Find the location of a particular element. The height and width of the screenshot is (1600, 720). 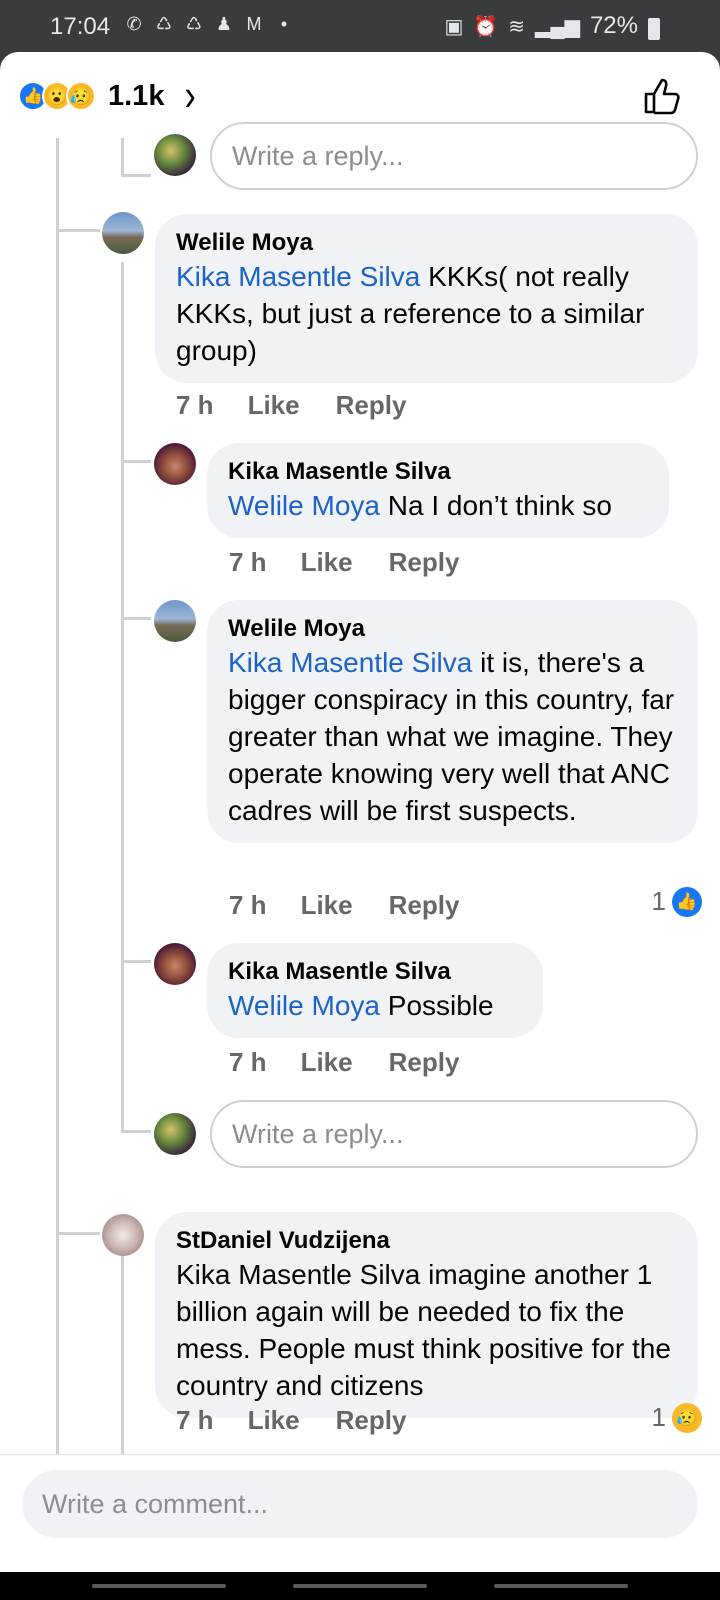

reactions-summary: 👍 😮 😥 1.1k › is located at coordinates (107, 95).